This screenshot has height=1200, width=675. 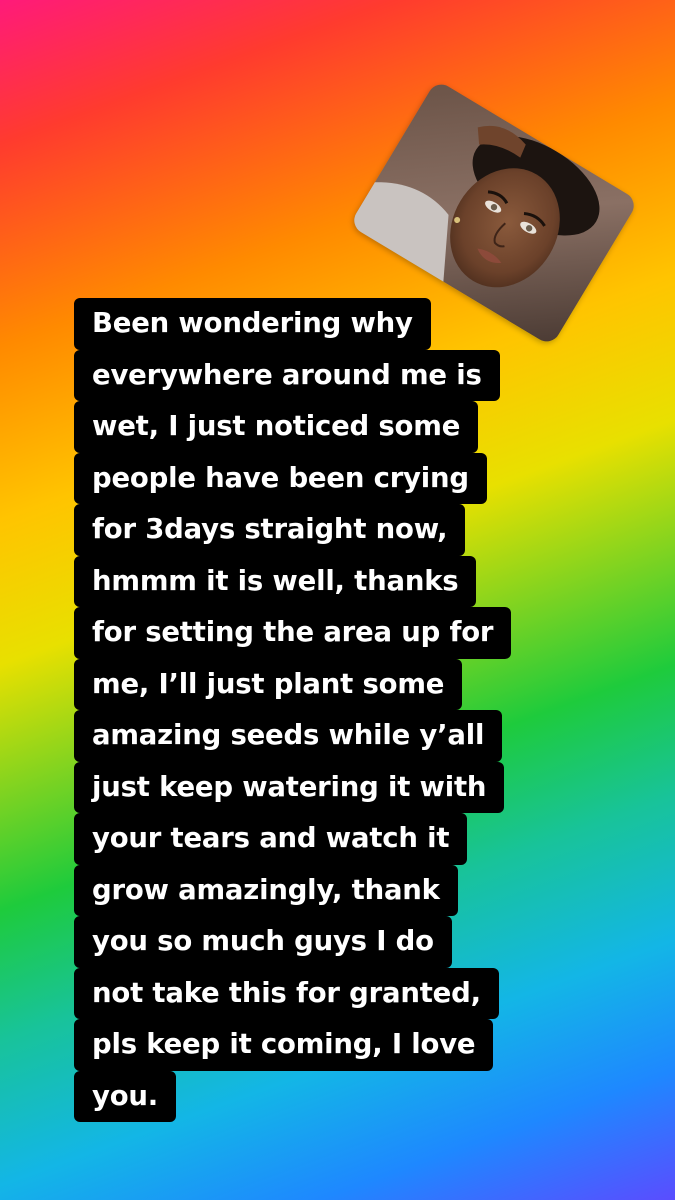 What do you see at coordinates (289, 787) in the screenshot?
I see `text-line-label: just keep watering it with` at bounding box center [289, 787].